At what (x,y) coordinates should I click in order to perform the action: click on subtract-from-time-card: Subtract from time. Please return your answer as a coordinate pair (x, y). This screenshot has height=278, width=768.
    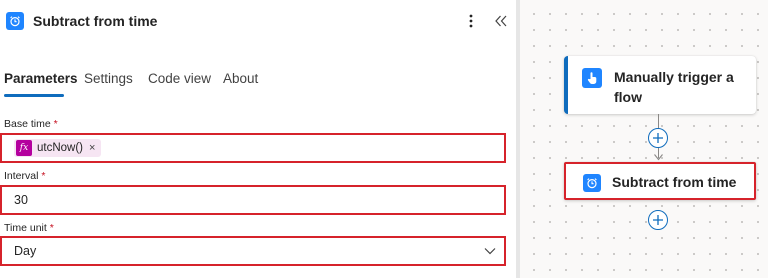
    Looking at the image, I should click on (660, 181).